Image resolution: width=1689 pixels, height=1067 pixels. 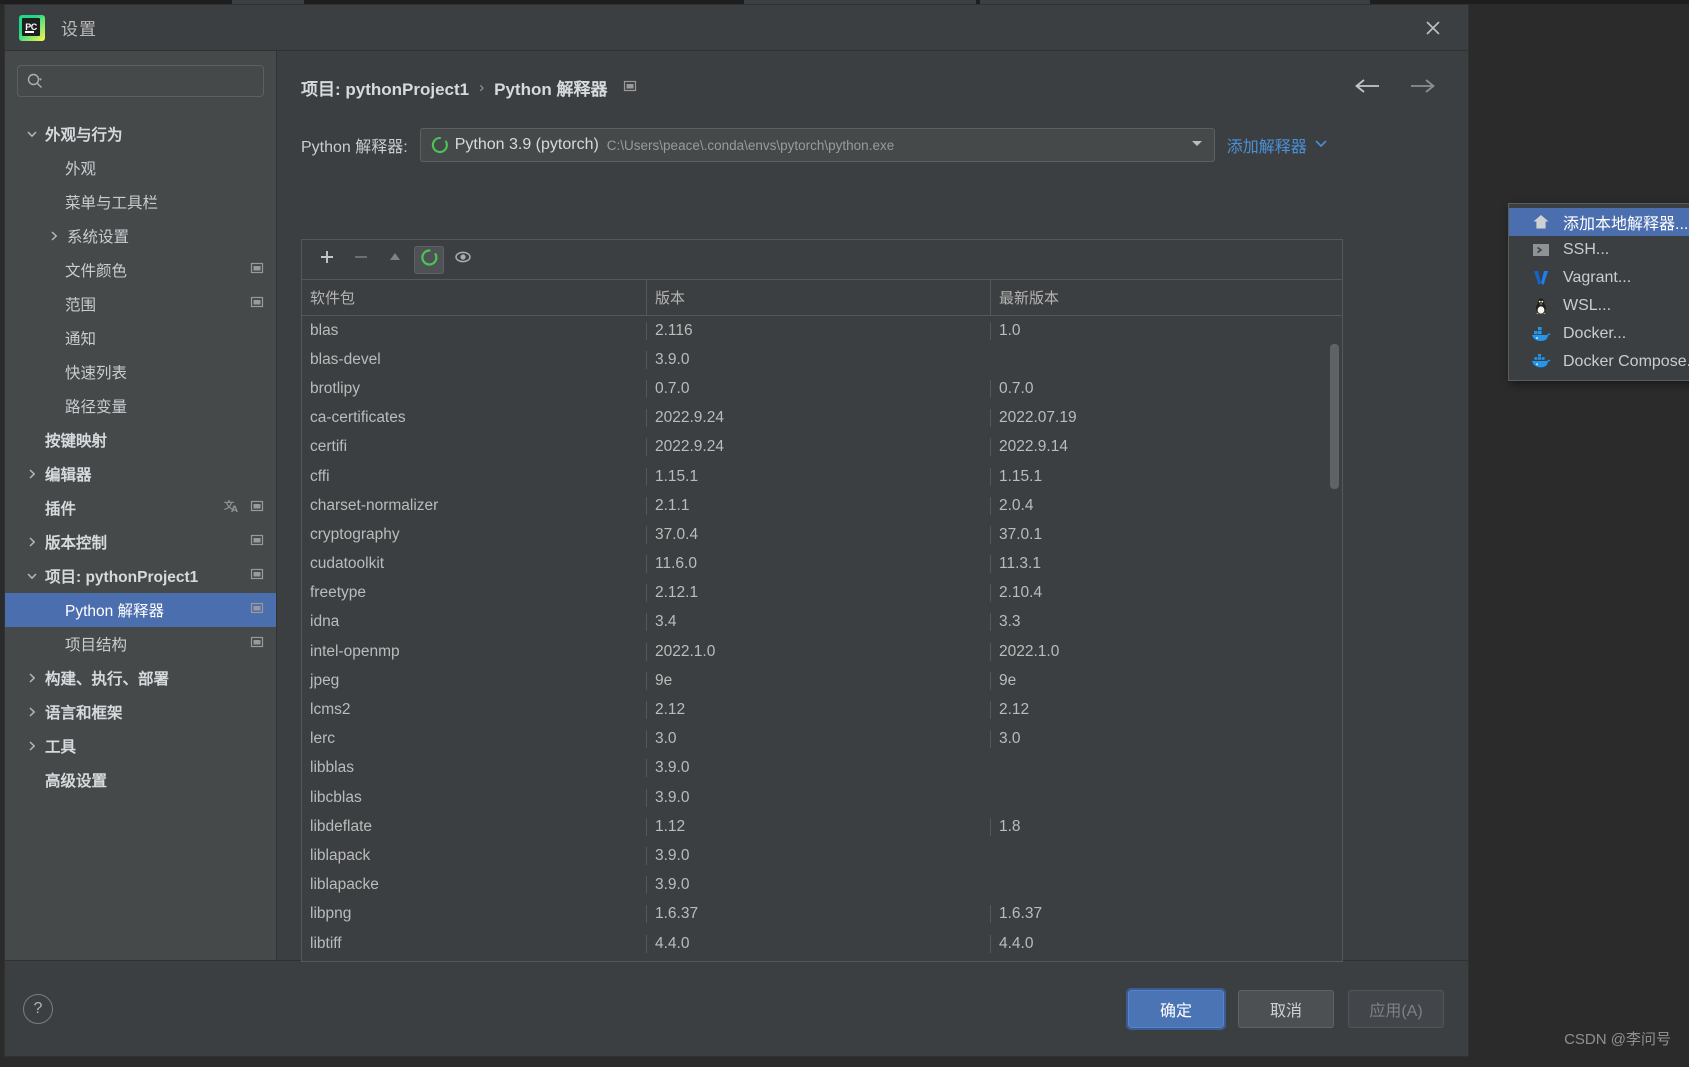 I want to click on sidebar-item-17: 语言和框架, so click(x=140, y=712).